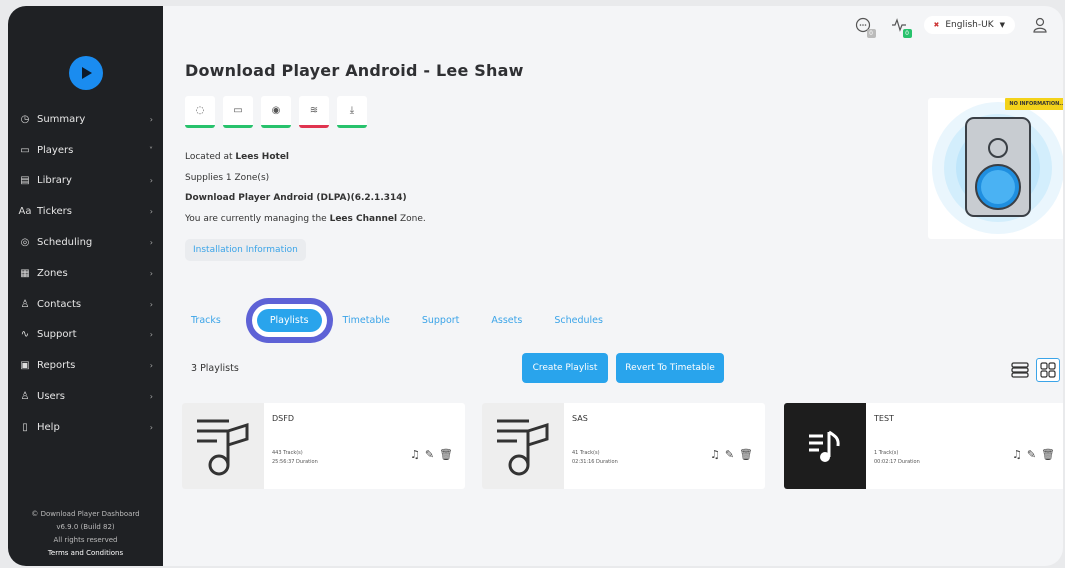  I want to click on sync-status-button: ◉, so click(276, 112).